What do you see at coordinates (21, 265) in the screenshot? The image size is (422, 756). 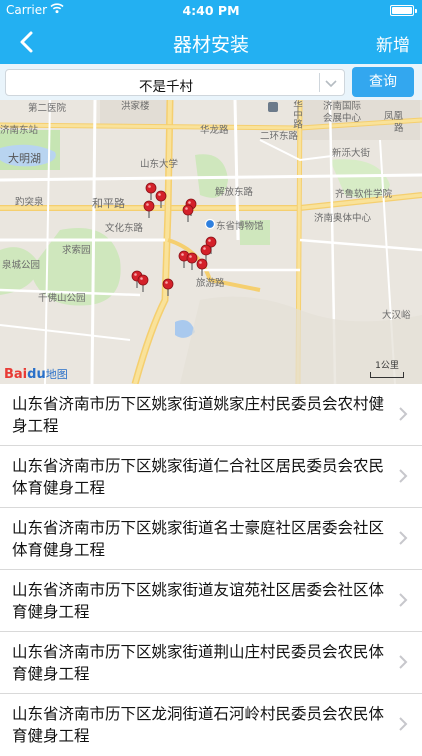 I see `map-label: 泉城公园` at bounding box center [21, 265].